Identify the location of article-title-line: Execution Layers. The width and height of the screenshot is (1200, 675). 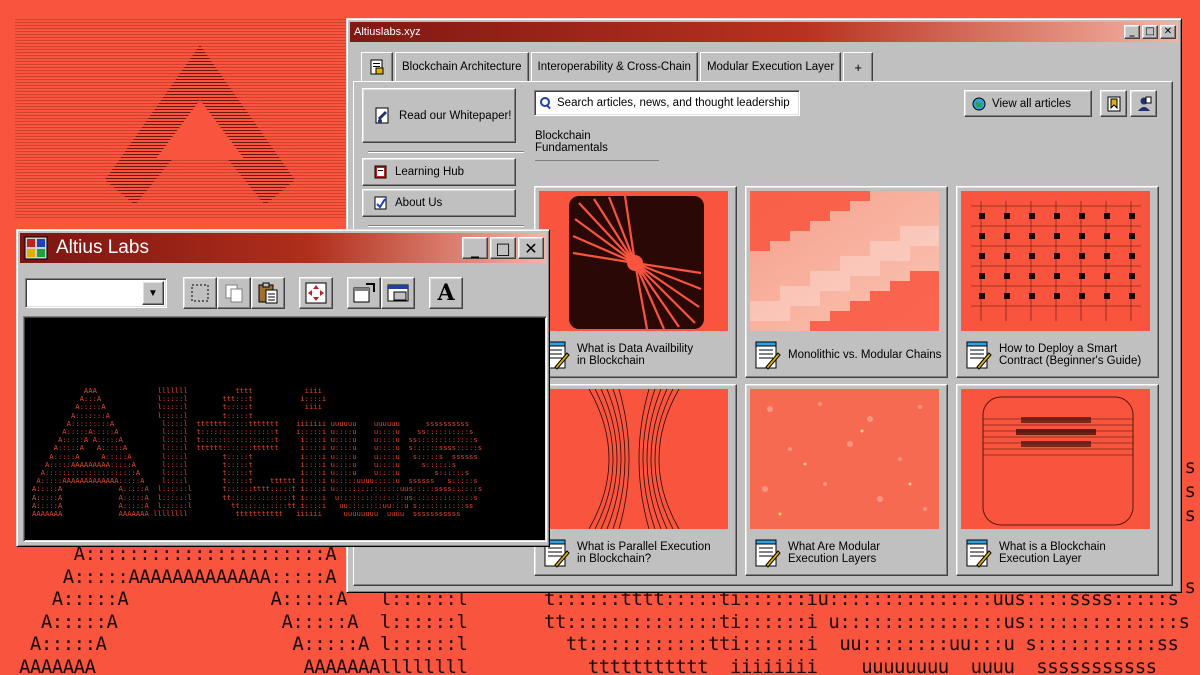
(832, 559).